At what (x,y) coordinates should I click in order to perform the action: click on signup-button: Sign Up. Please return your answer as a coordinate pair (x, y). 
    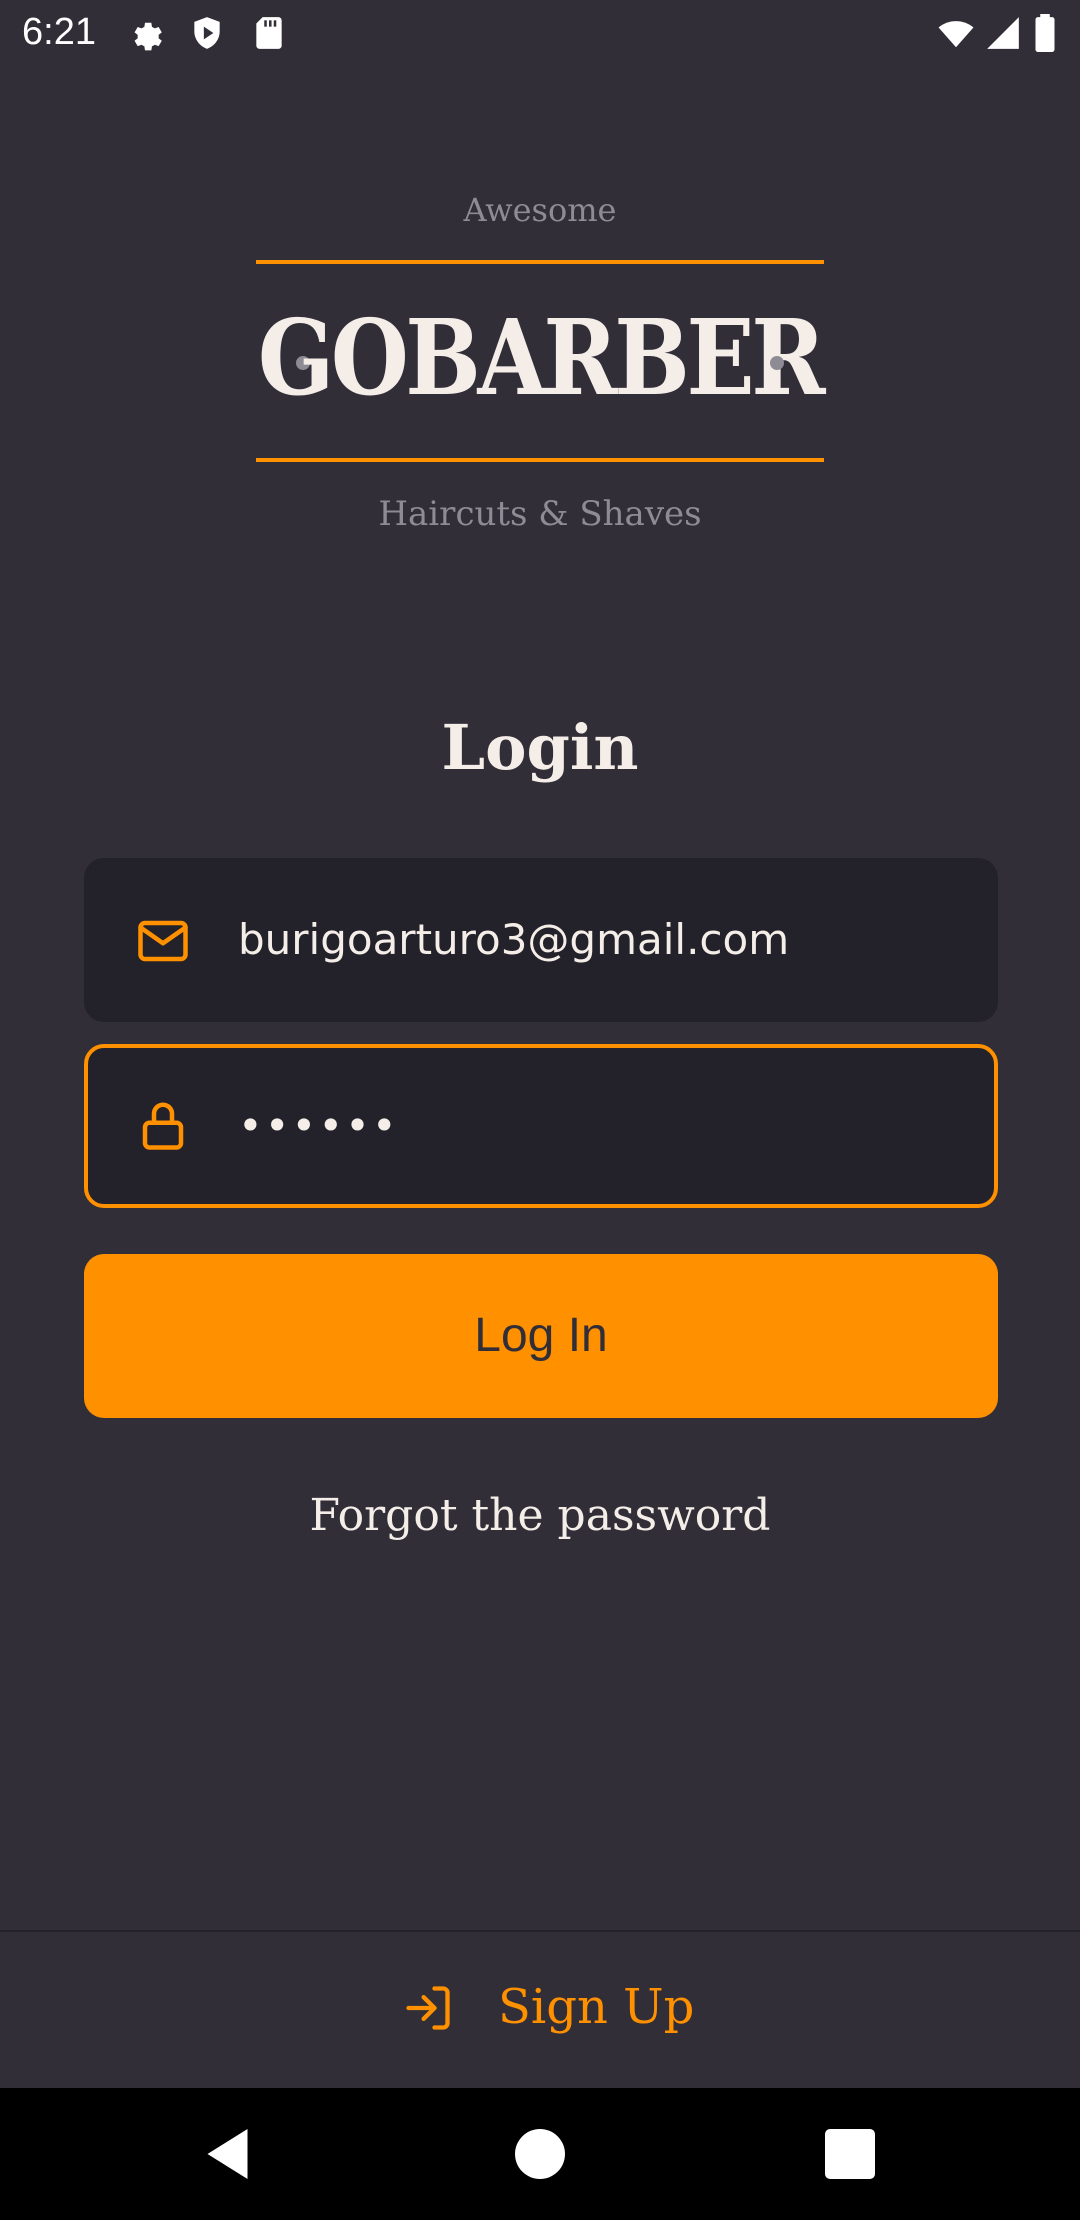
    Looking at the image, I should click on (540, 2010).